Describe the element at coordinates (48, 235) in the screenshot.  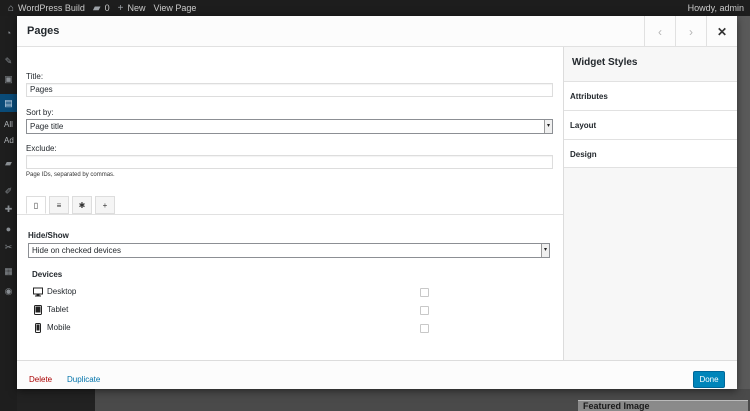
I see `hide-show-label: Hide/Show` at that location.